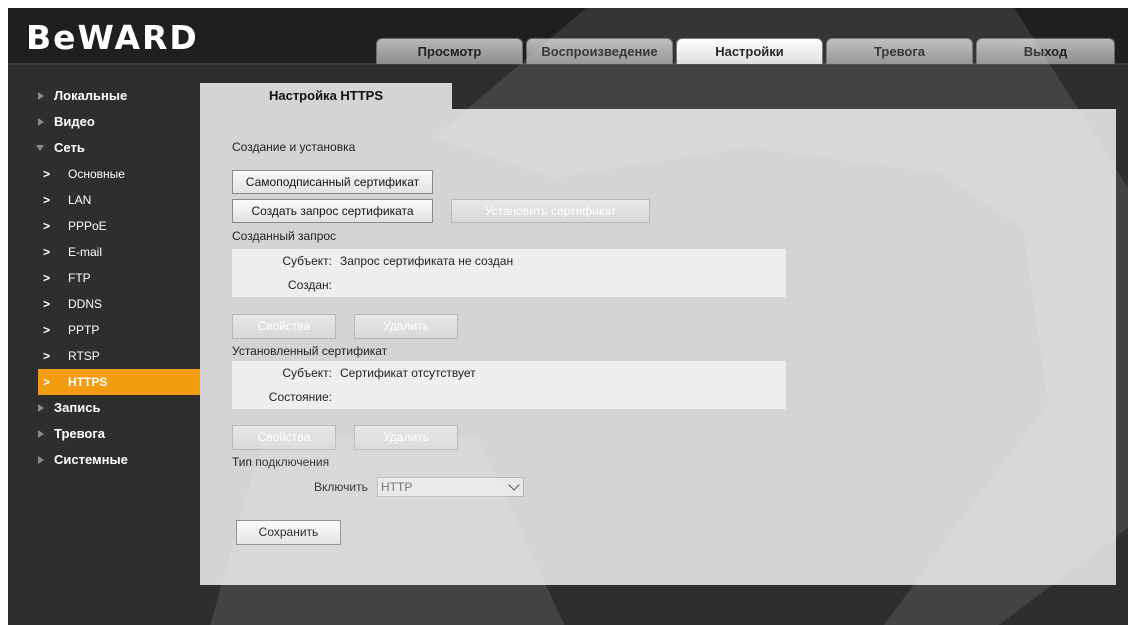 Image resolution: width=1128 pixels, height=625 pixels. I want to click on self-signed-cert-button: Самоподписанный сертификат, so click(332, 182).